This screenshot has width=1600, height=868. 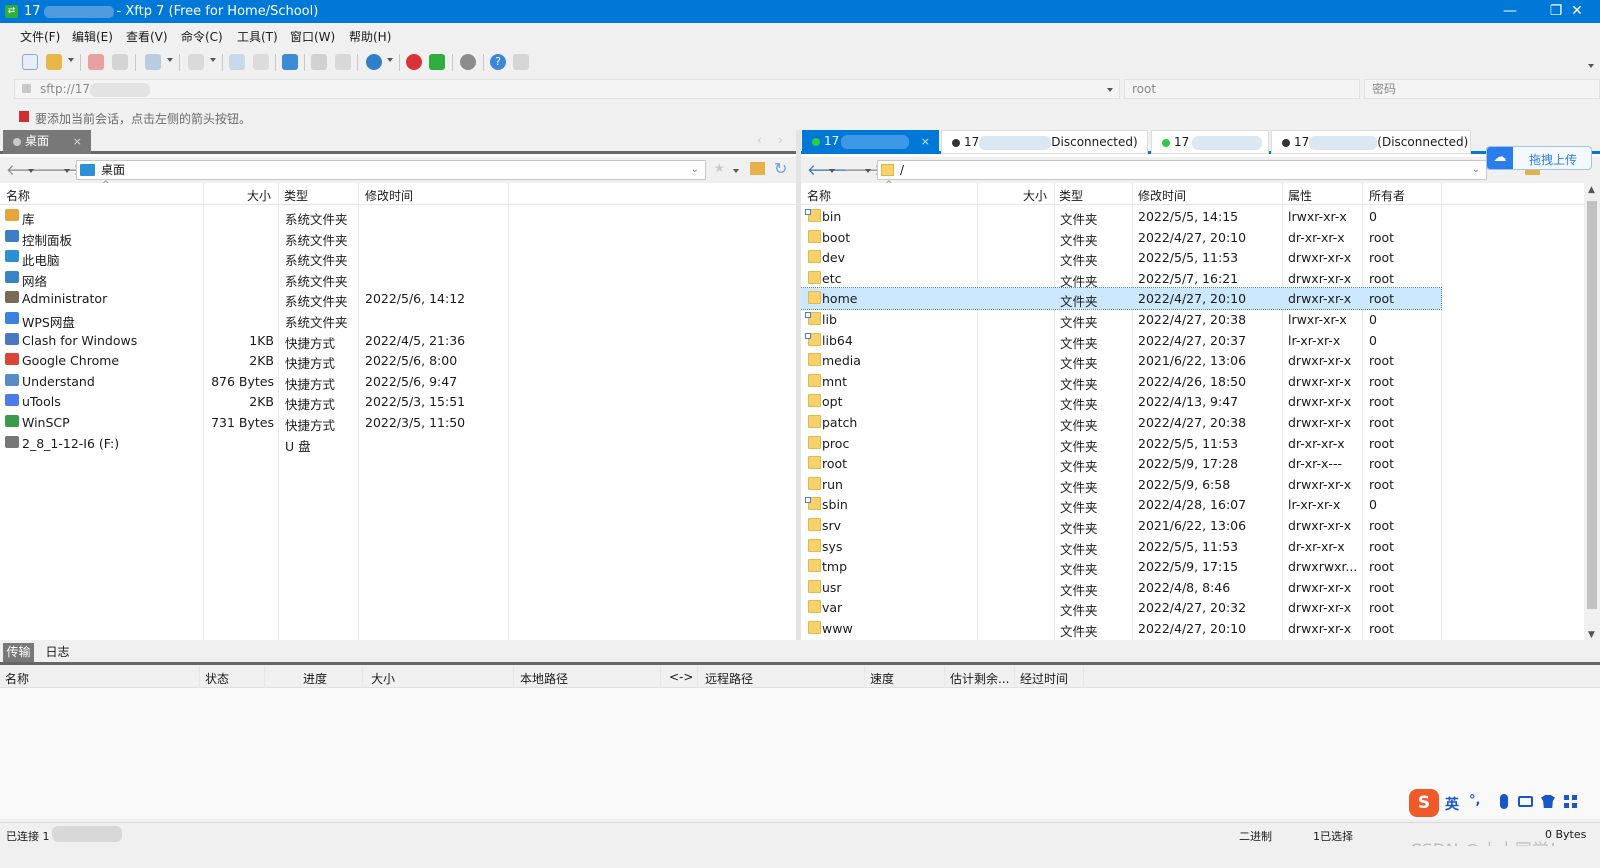 I want to click on table-row: lib64 文件夹 2022/4/27, 20:37 lr-xr-xr-x 0, so click(x=1192, y=340).